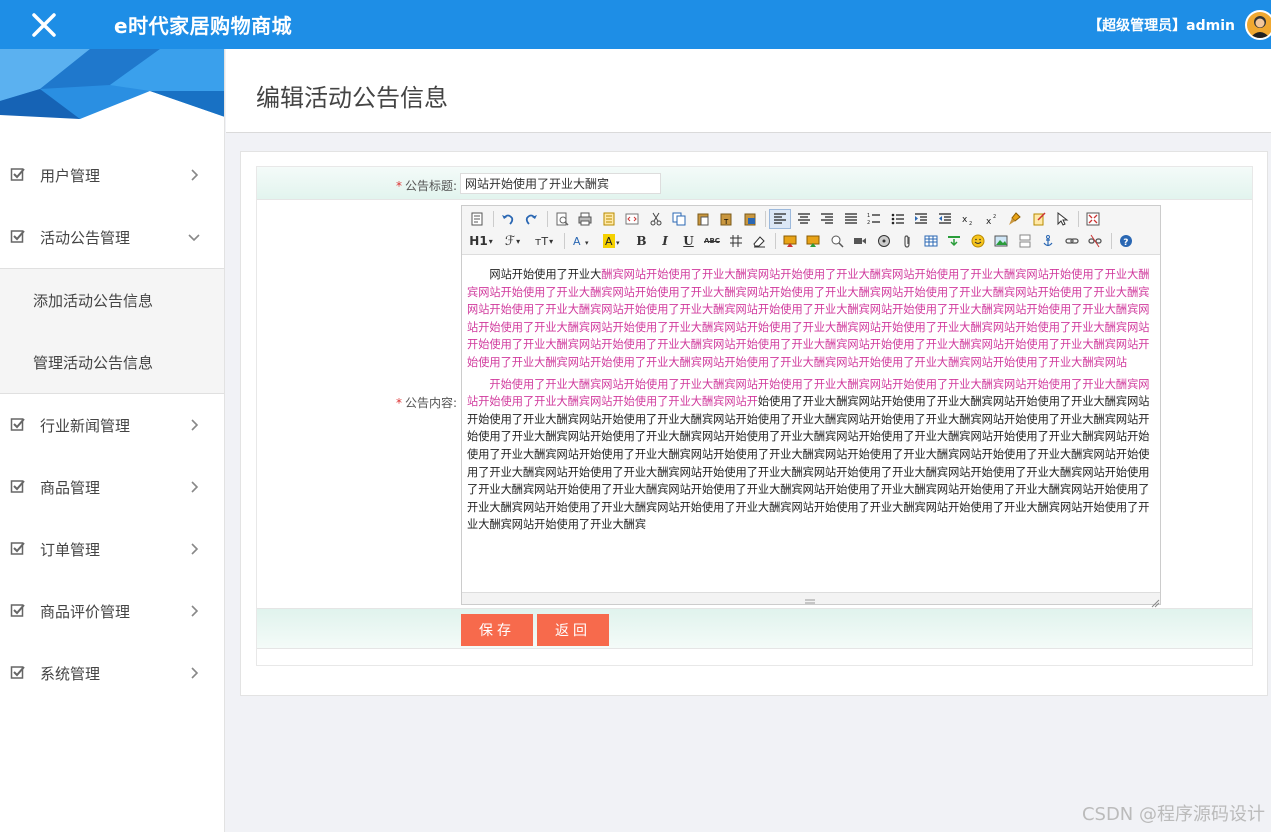  Describe the element at coordinates (430, 186) in the screenshot. I see `title-label-text: 公告标题:` at that location.